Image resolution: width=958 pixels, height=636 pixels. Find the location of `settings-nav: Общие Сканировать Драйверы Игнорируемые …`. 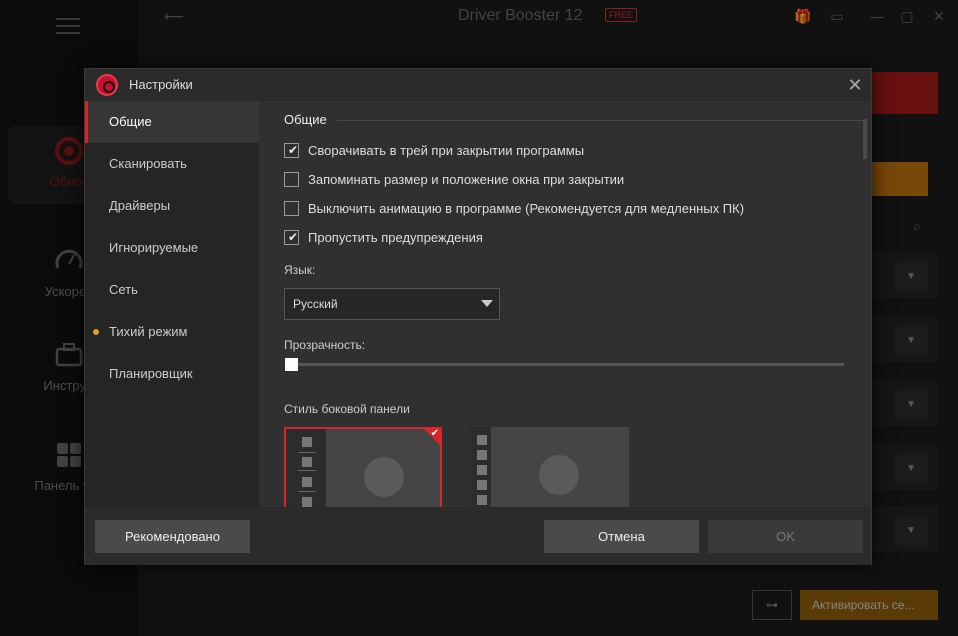

settings-nav: Общие Сканировать Драйверы Игнорируемые … is located at coordinates (172, 304).